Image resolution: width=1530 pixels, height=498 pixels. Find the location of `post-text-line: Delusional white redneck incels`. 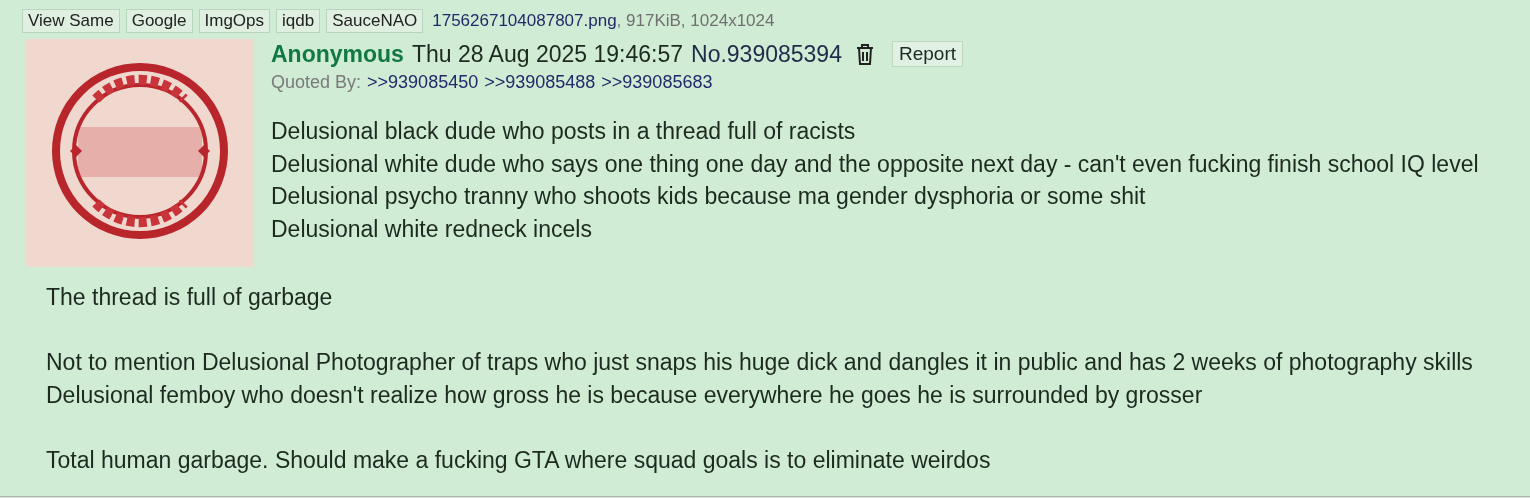

post-text-line: Delusional white redneck incels is located at coordinates (432, 230).